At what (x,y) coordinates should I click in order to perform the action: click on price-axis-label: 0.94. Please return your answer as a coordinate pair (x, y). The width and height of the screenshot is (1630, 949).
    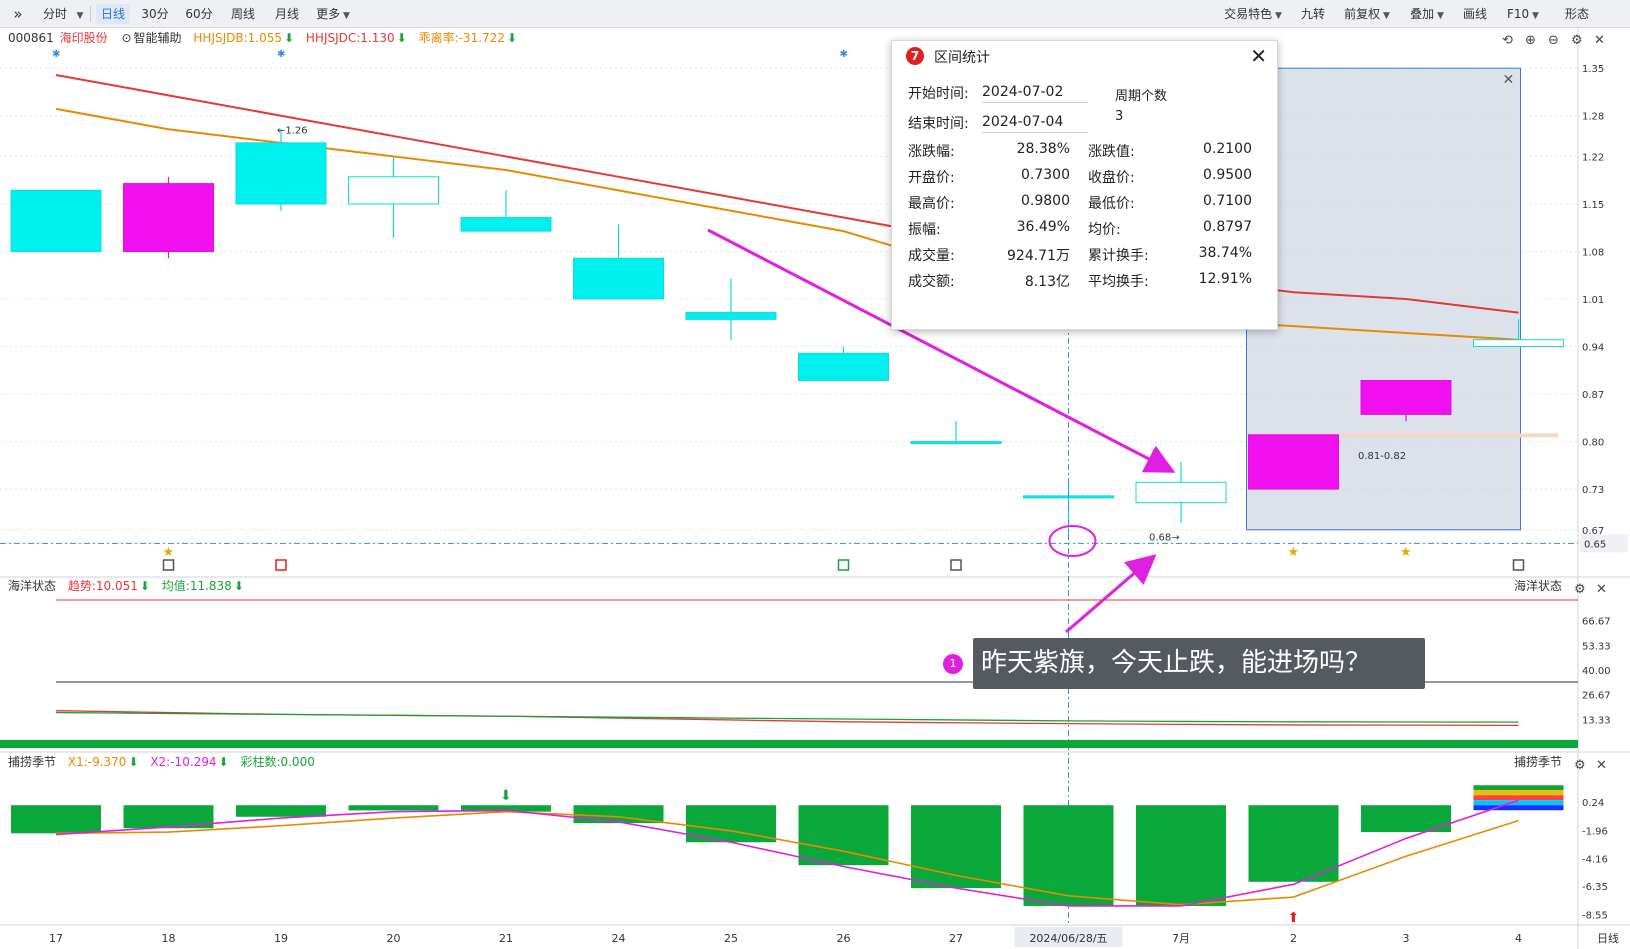
    Looking at the image, I should click on (1593, 348).